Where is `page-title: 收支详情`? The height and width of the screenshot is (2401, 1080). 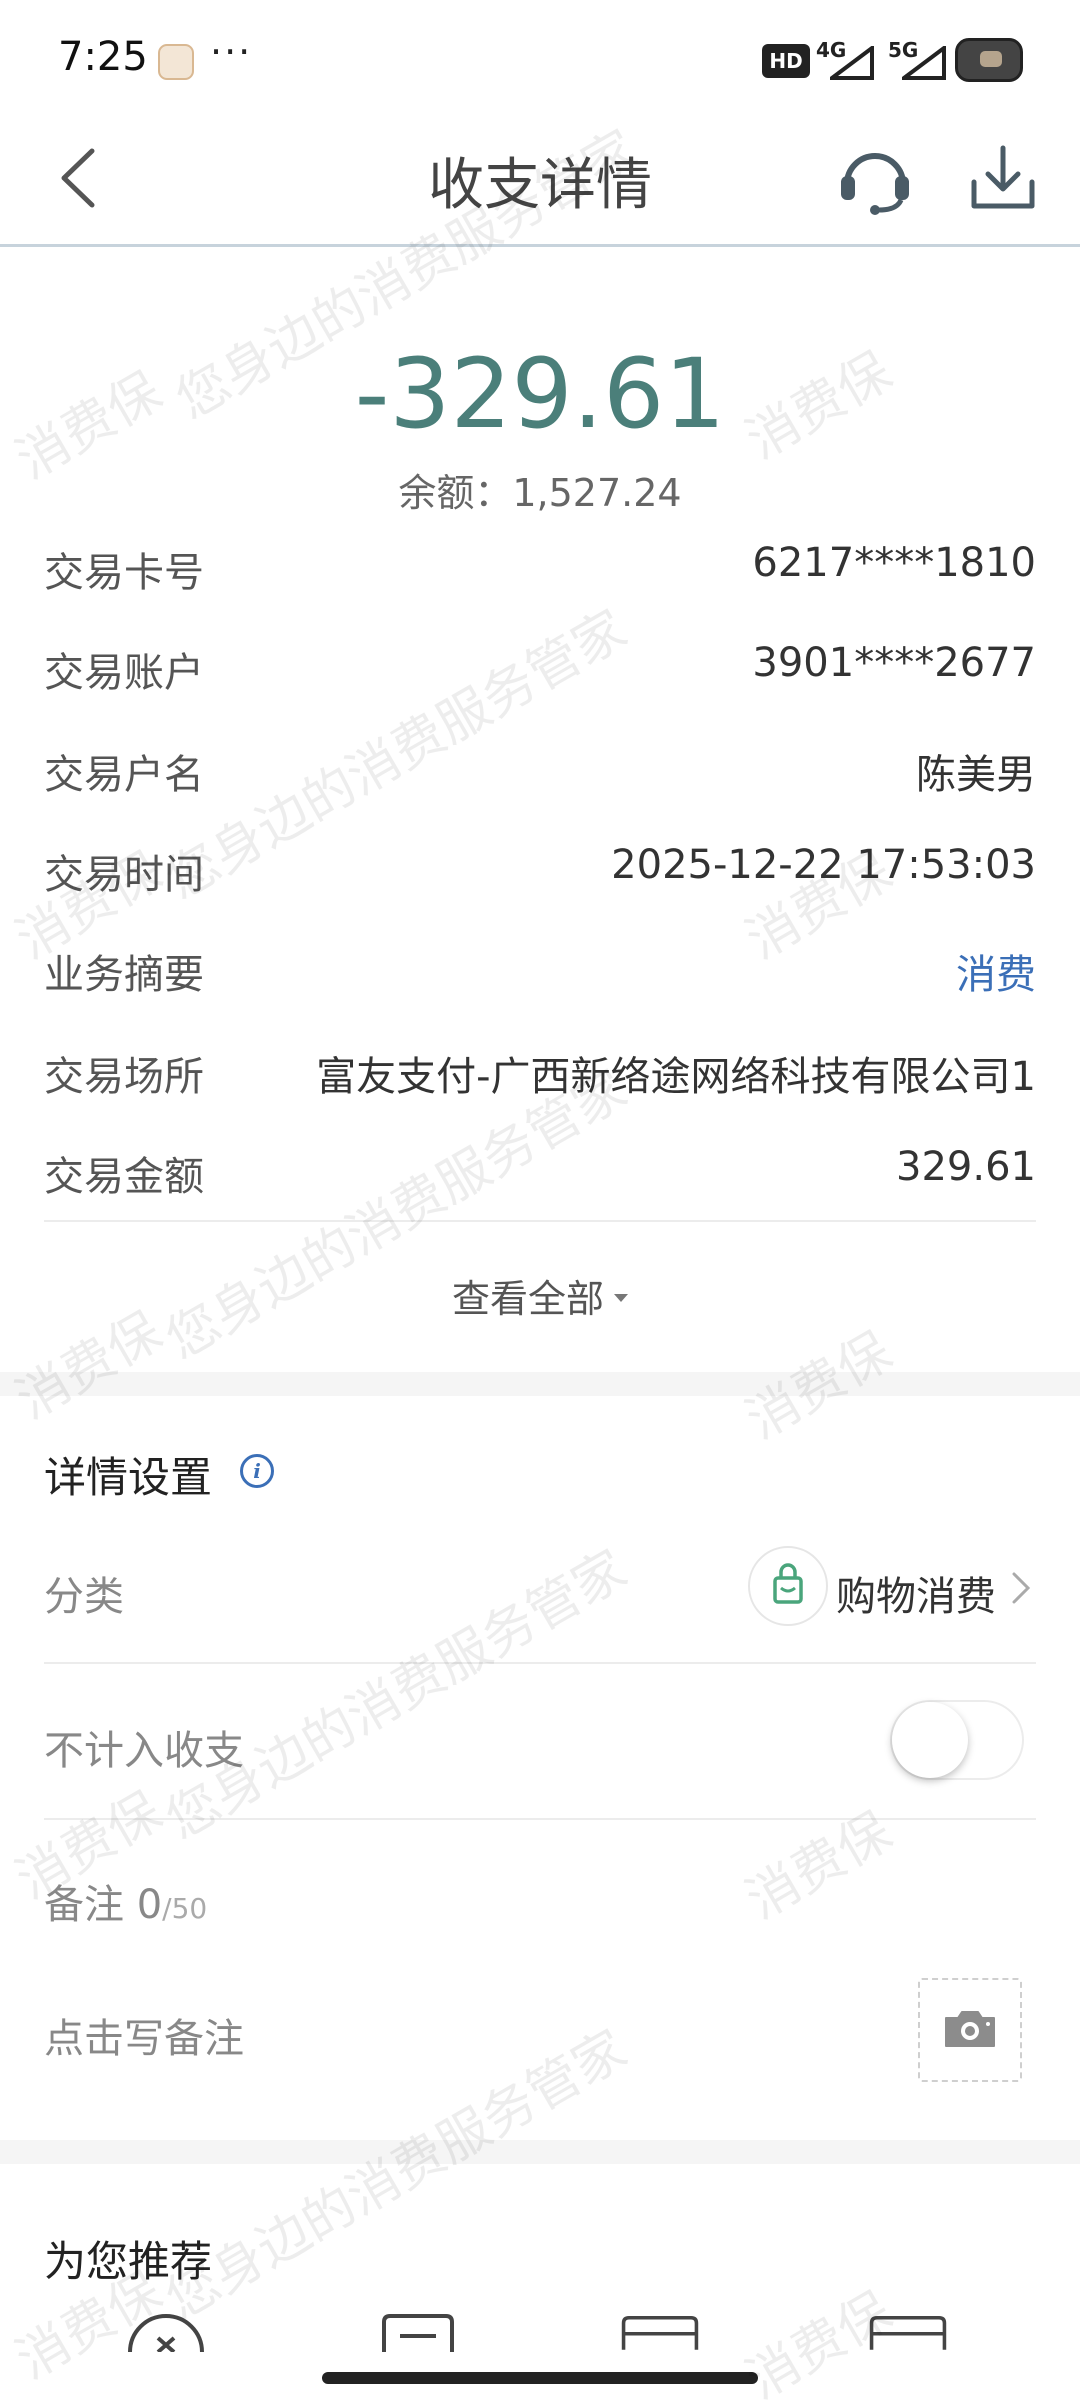
page-title: 收支详情 is located at coordinates (540, 185).